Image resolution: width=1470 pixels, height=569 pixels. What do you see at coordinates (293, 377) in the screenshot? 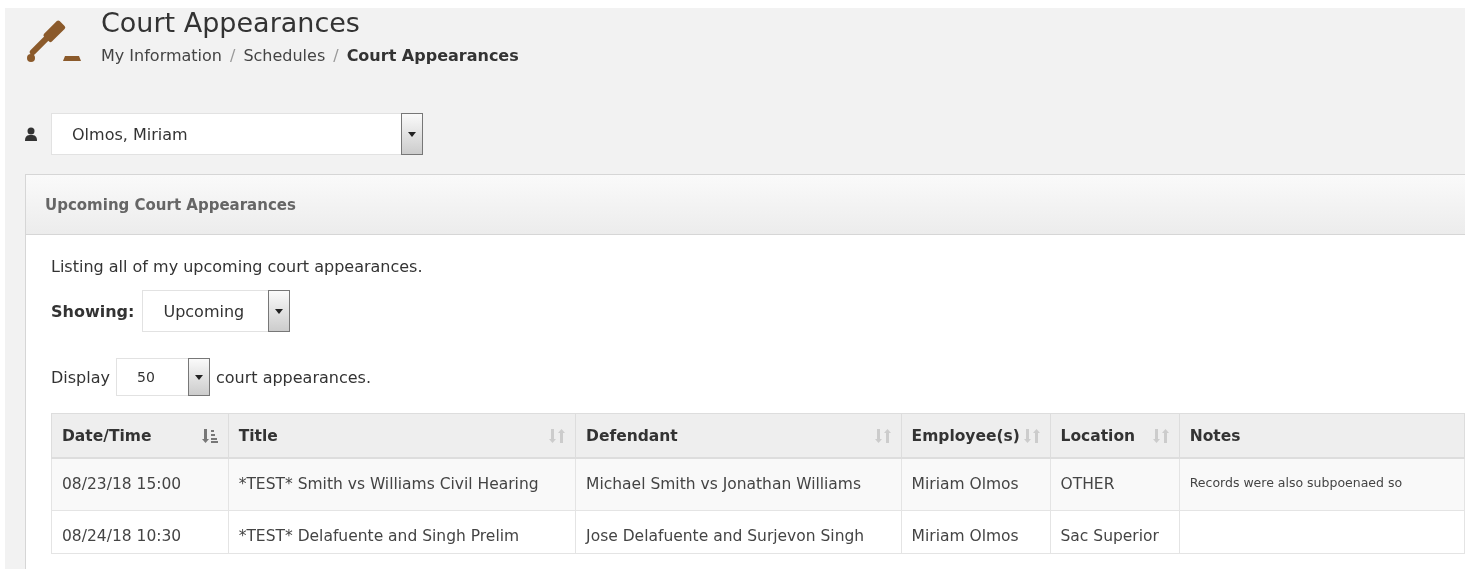
I see `display-suffix: court appearances.` at bounding box center [293, 377].